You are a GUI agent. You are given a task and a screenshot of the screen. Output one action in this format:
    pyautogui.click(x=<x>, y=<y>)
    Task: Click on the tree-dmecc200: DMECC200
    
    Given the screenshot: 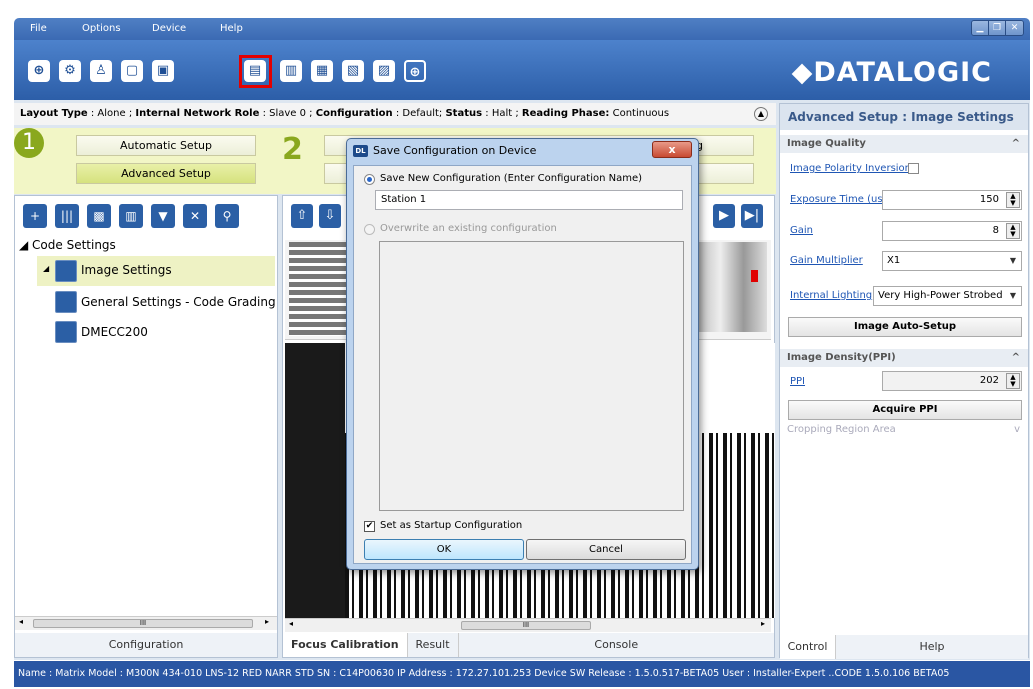 What is the action you would take?
    pyautogui.click(x=114, y=332)
    